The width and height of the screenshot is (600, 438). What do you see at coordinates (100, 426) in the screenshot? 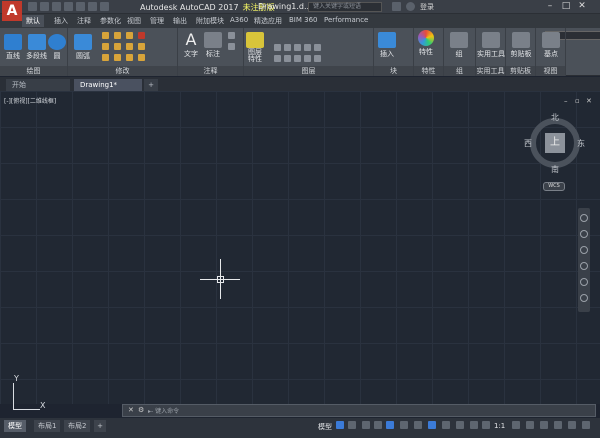
I see `add-layout-icon: +` at bounding box center [100, 426].